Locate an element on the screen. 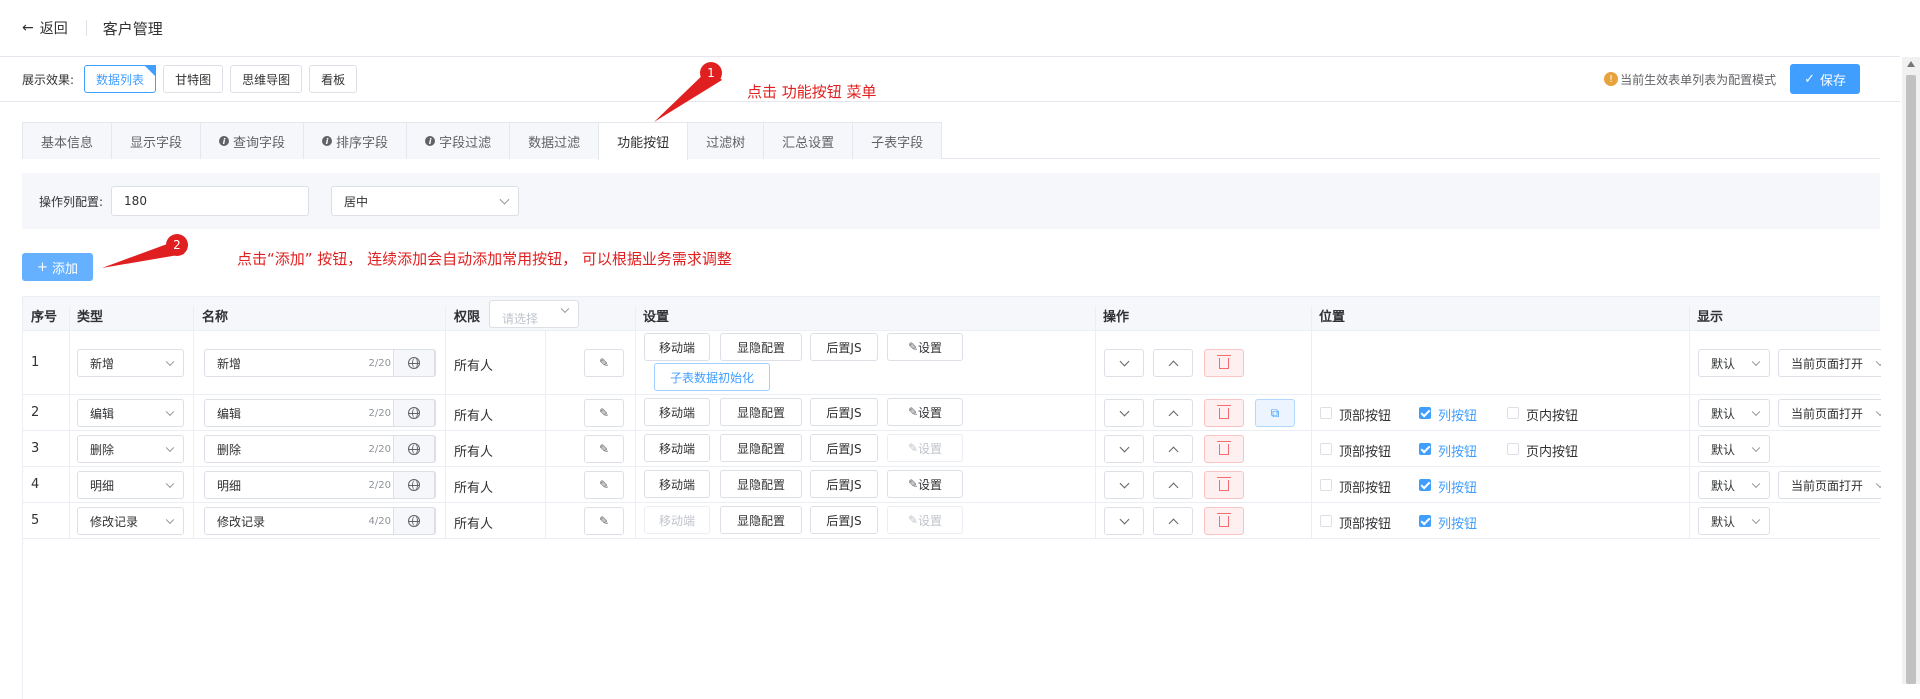 This screenshot has width=1920, height=699. type-select: 明细 is located at coordinates (130, 485).